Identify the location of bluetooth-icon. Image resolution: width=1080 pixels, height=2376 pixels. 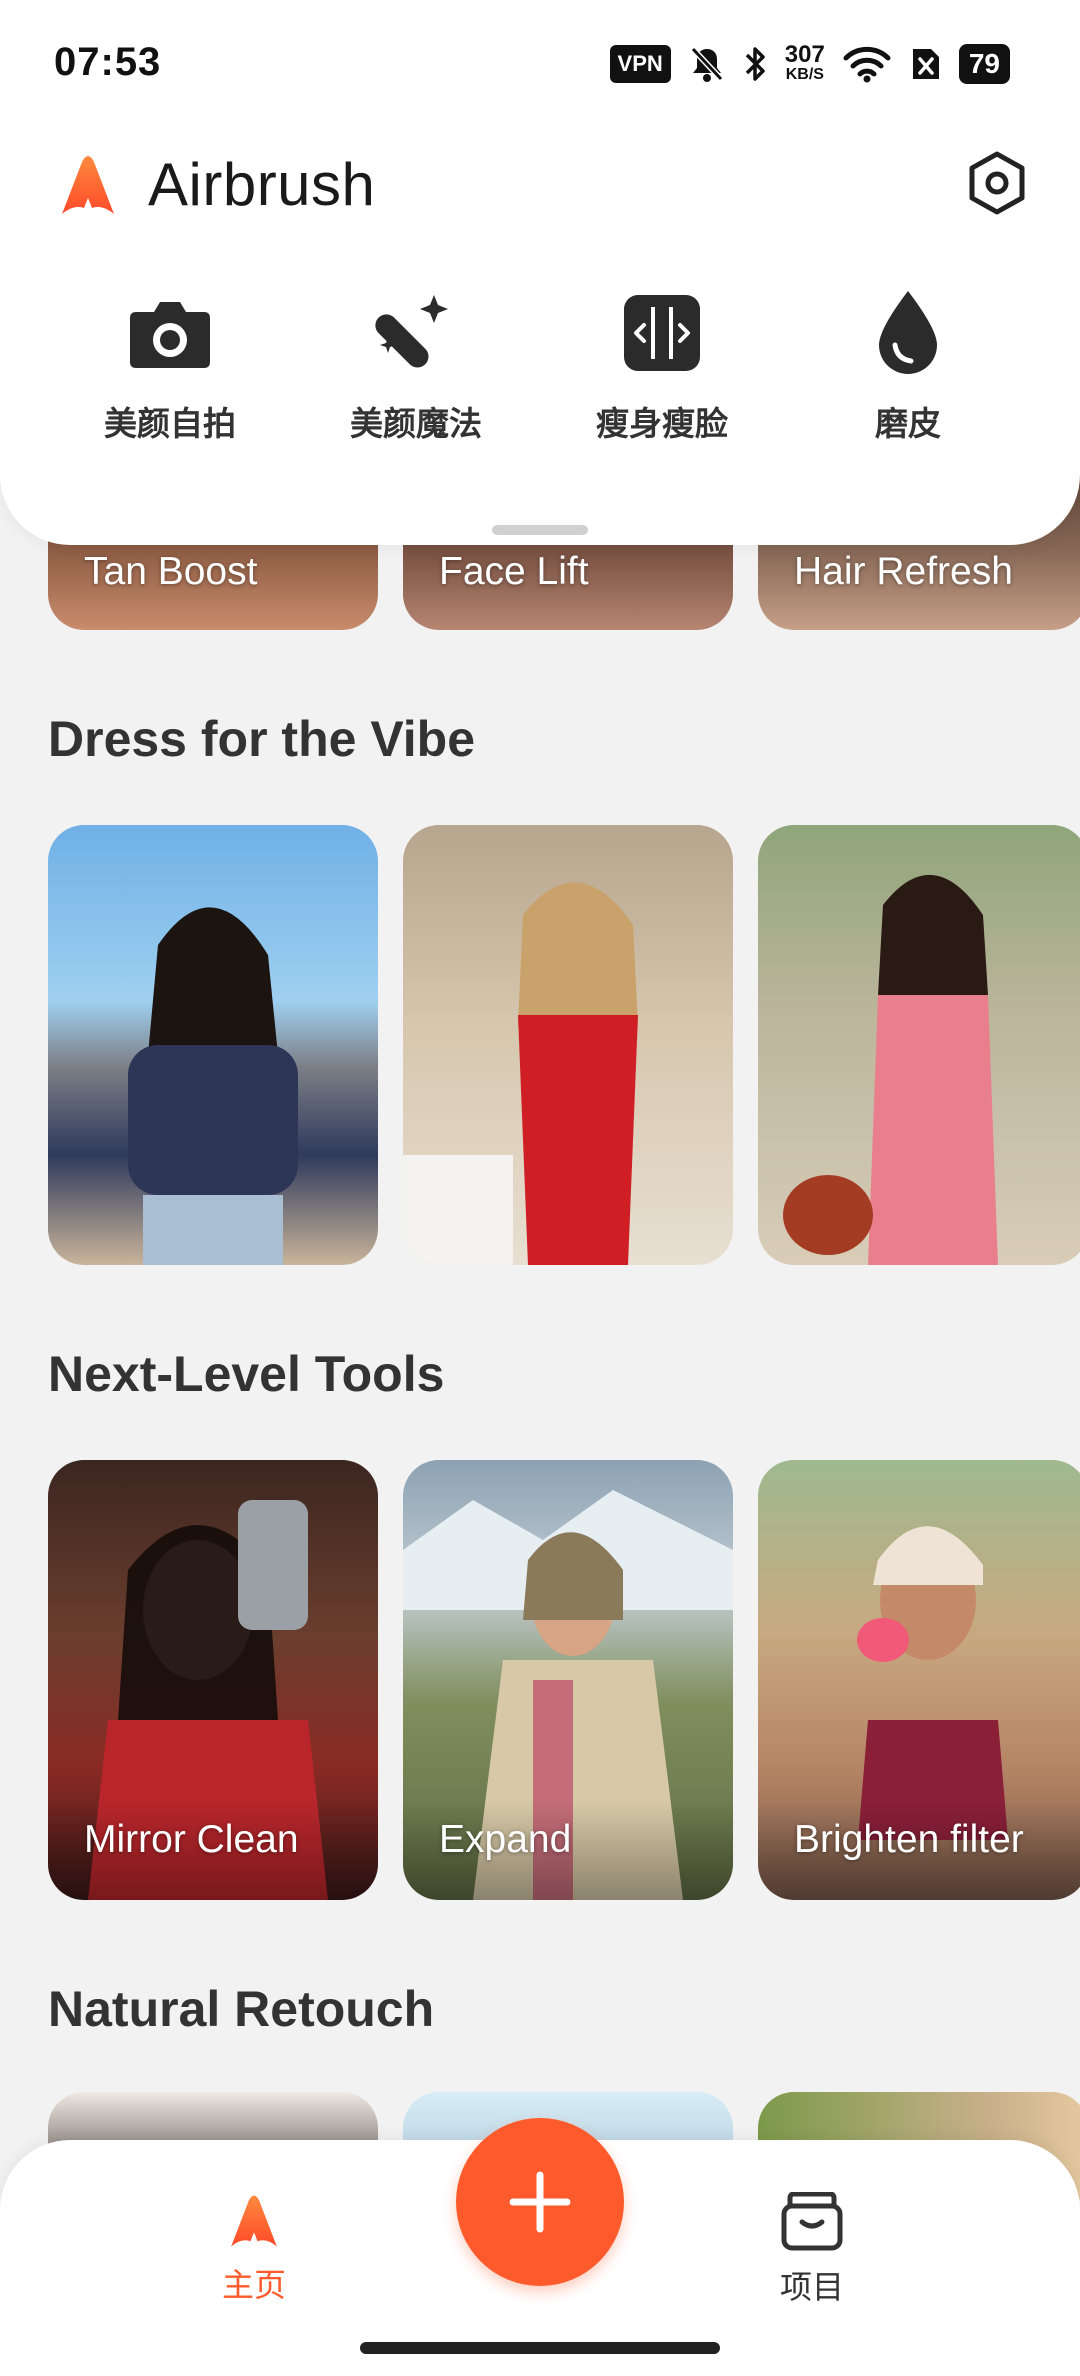
(755, 64).